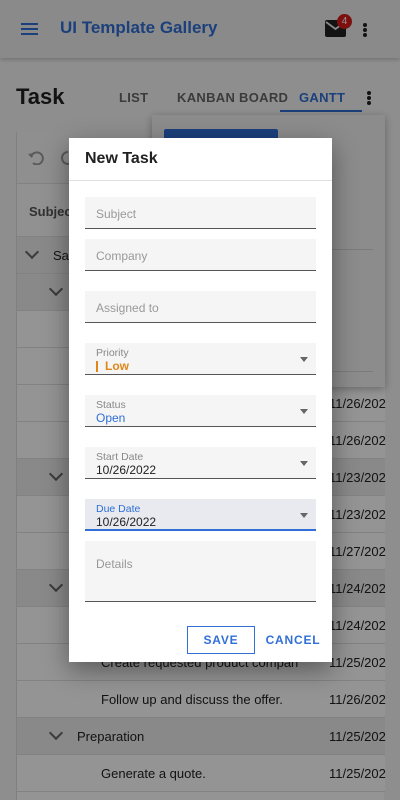 The image size is (400, 800). What do you see at coordinates (200, 255) in the screenshot?
I see `company-field: Company` at bounding box center [200, 255].